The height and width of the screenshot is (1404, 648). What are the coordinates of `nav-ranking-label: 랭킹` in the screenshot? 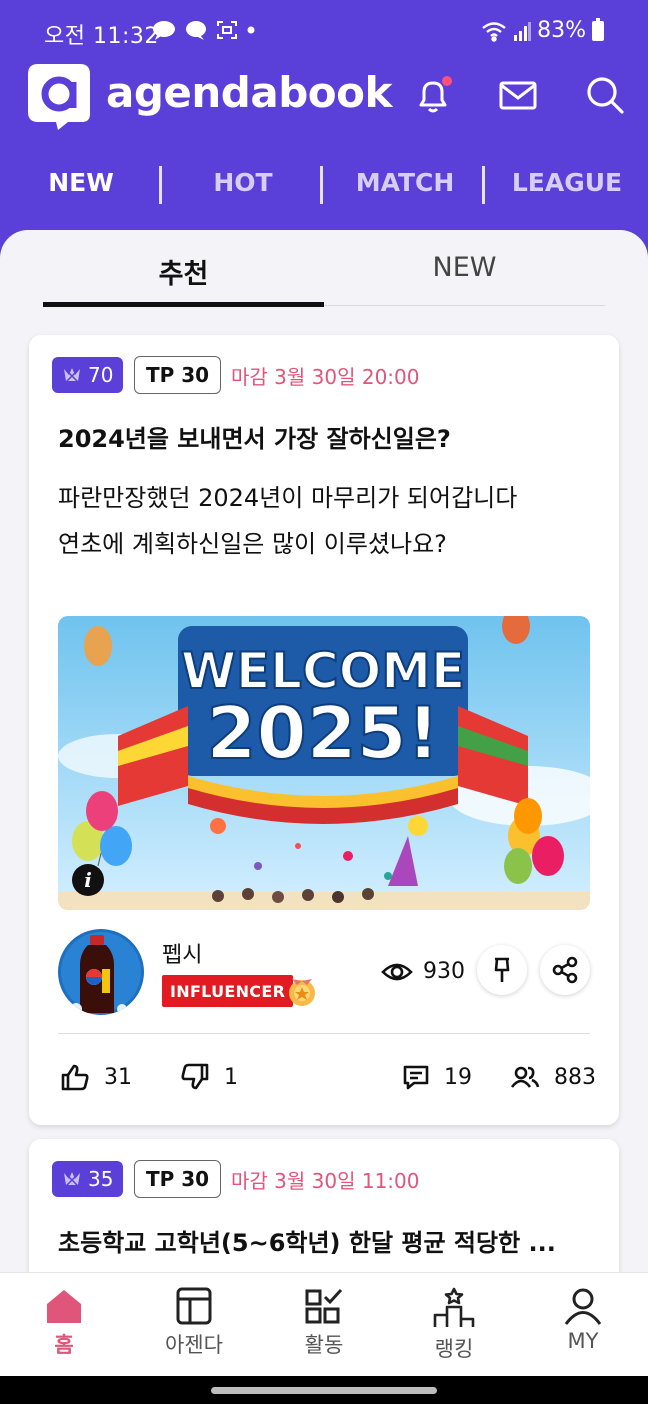 It's located at (454, 1349).